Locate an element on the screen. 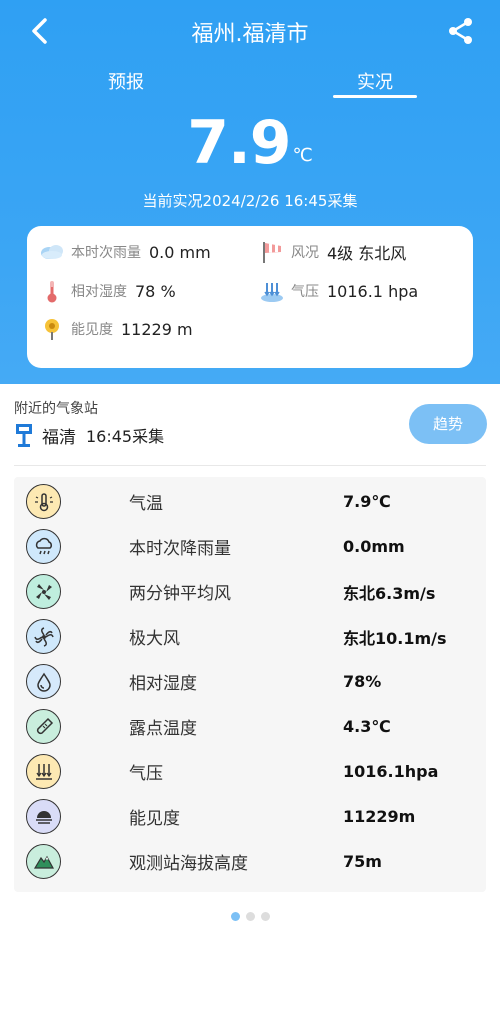 The width and height of the screenshot is (500, 1013). table-row: 两分钟平均风 东北6.3m/s is located at coordinates (250, 591).